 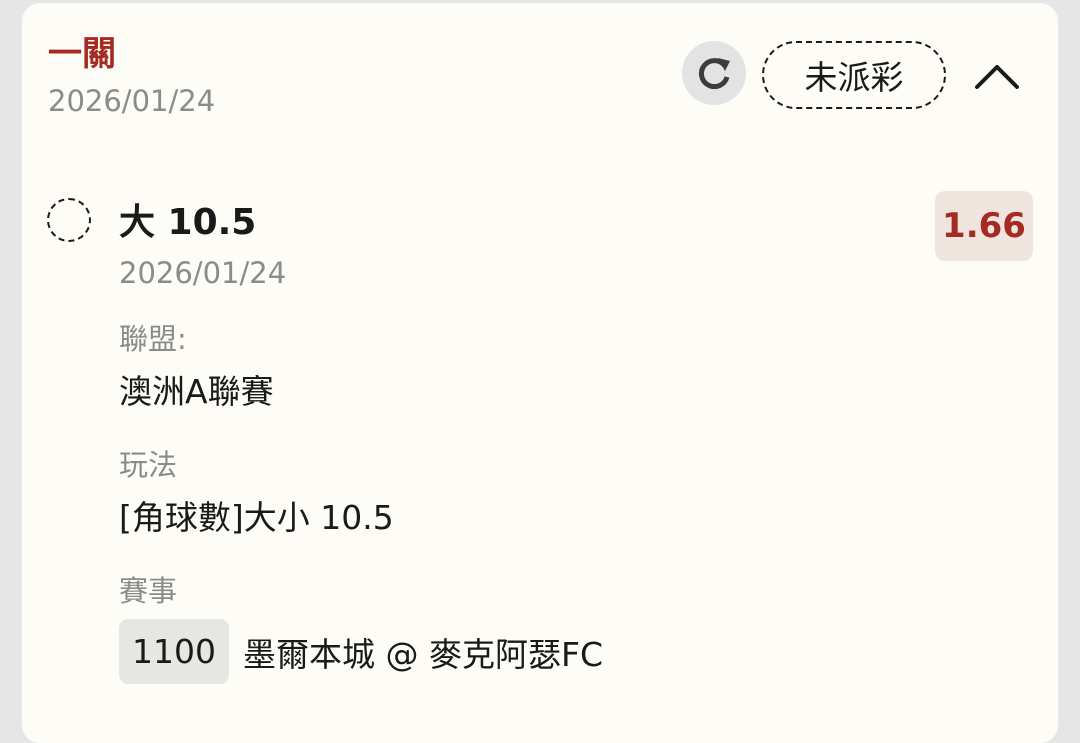 I want to click on status-badge: 未派彩, so click(x=854, y=75).